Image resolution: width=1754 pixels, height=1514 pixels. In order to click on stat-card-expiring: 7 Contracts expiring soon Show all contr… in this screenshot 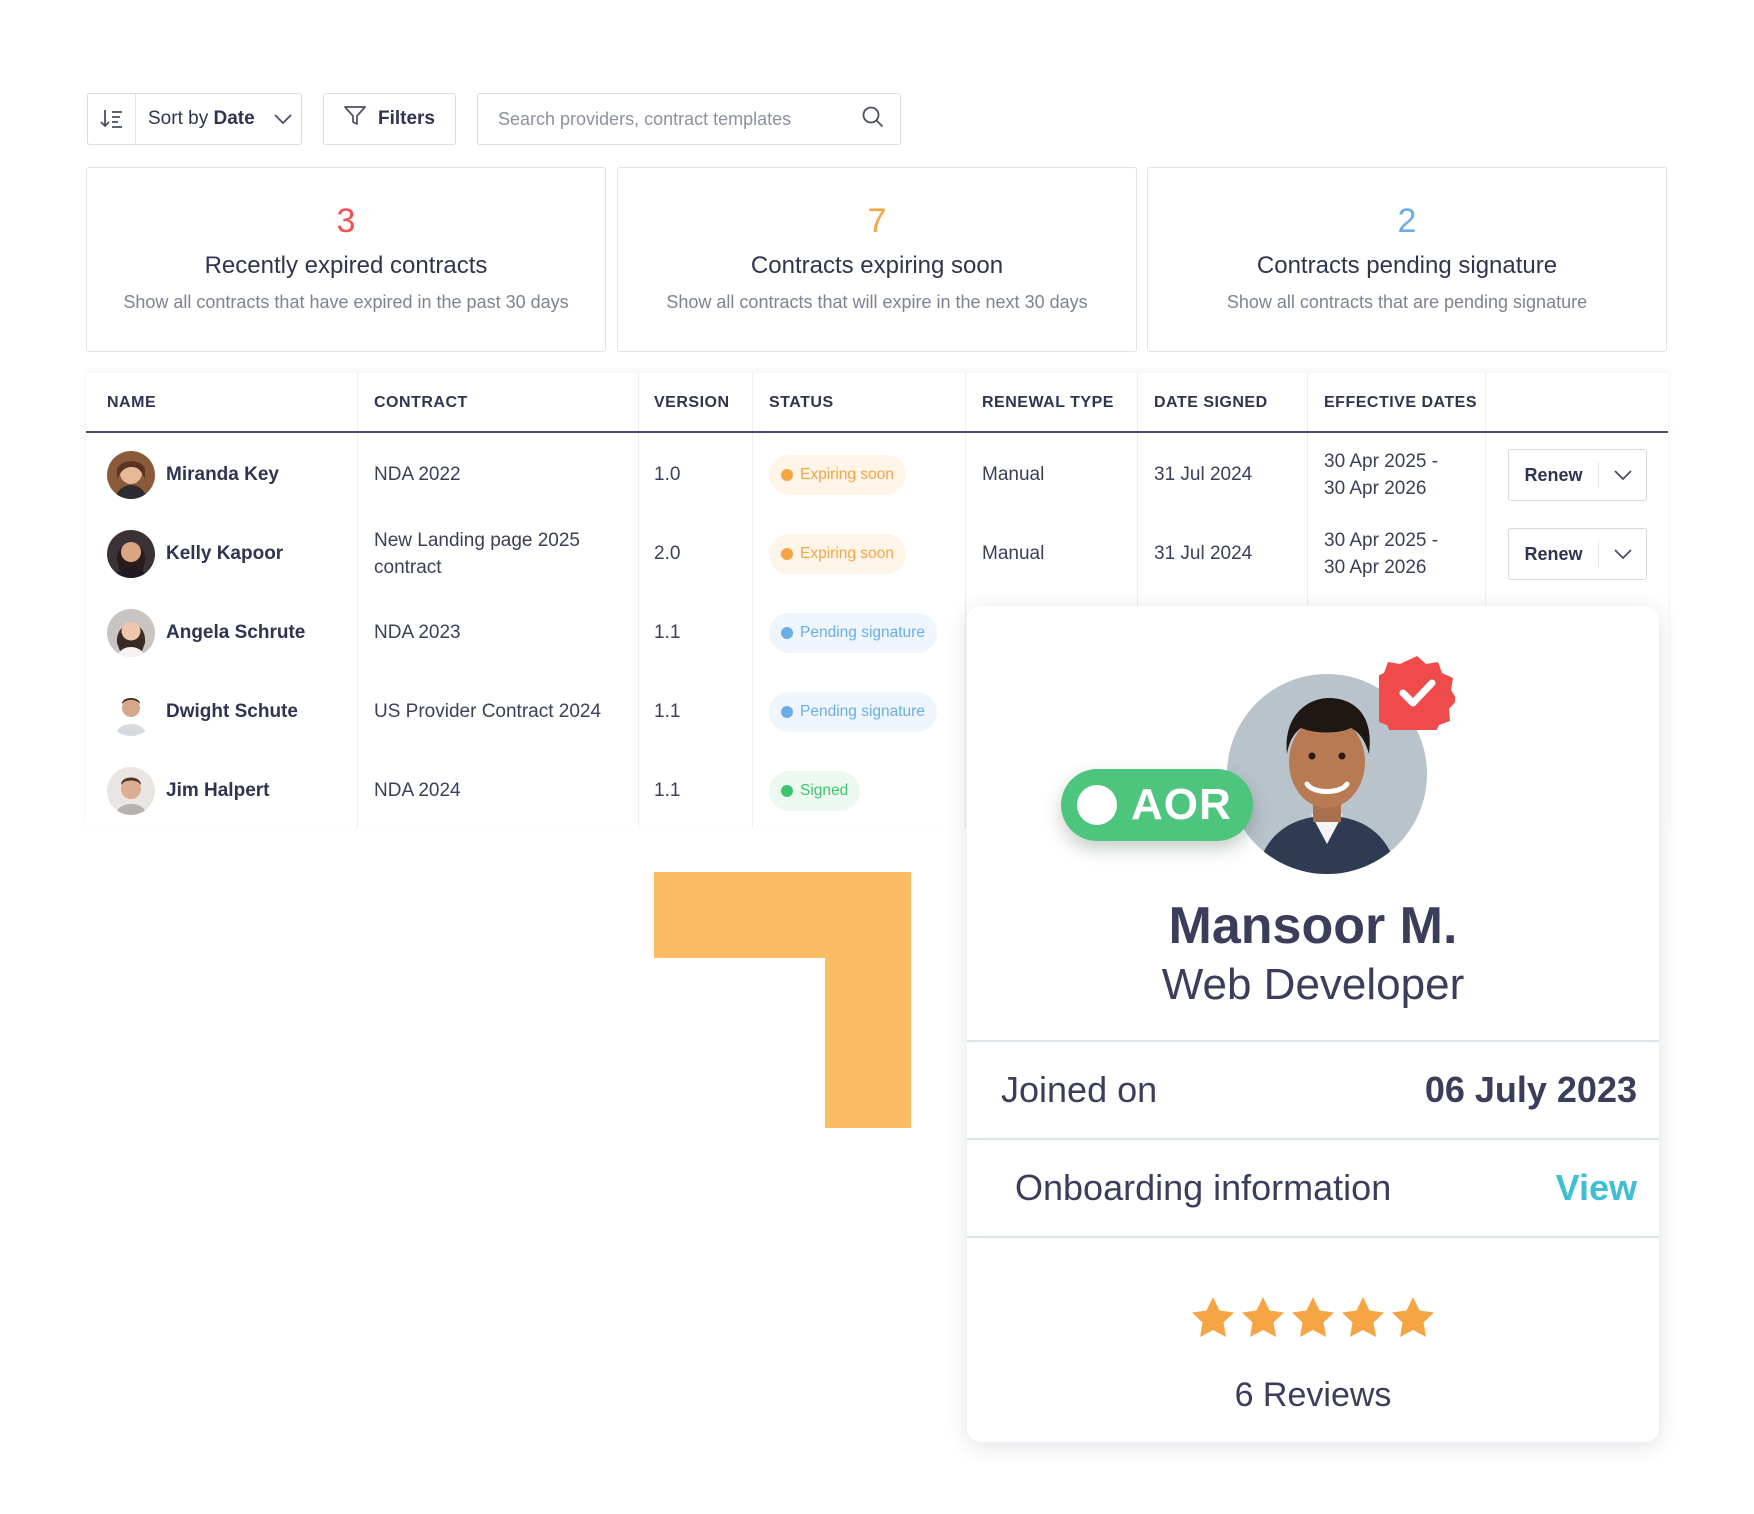, I will do `click(877, 259)`.